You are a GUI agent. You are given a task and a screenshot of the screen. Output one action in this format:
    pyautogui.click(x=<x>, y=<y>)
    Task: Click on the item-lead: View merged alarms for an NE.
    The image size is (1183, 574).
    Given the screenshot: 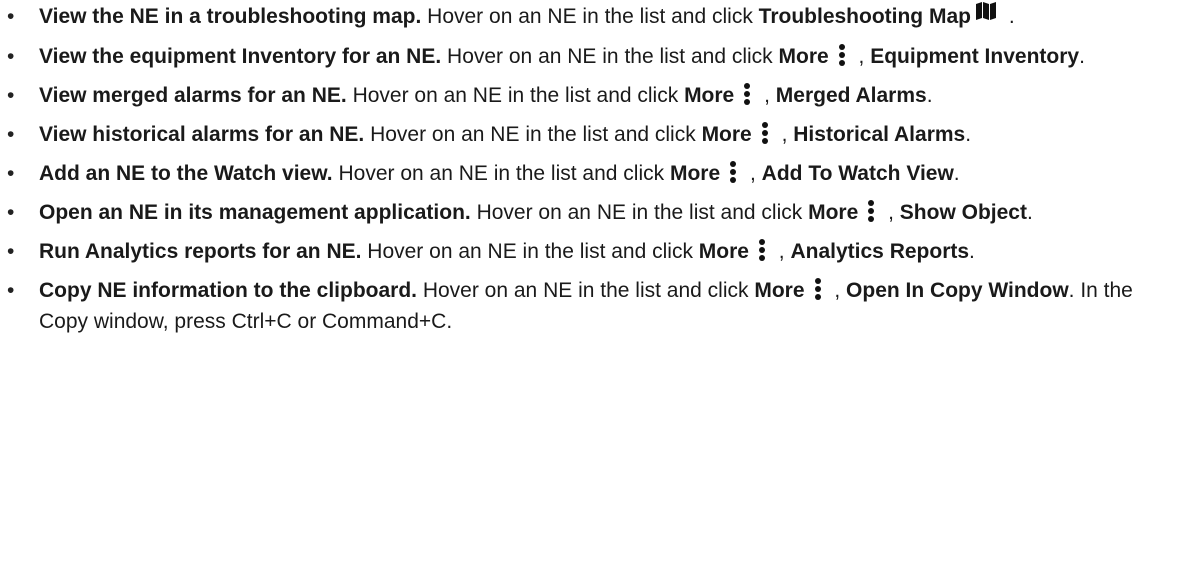 What is the action you would take?
    pyautogui.click(x=193, y=95)
    